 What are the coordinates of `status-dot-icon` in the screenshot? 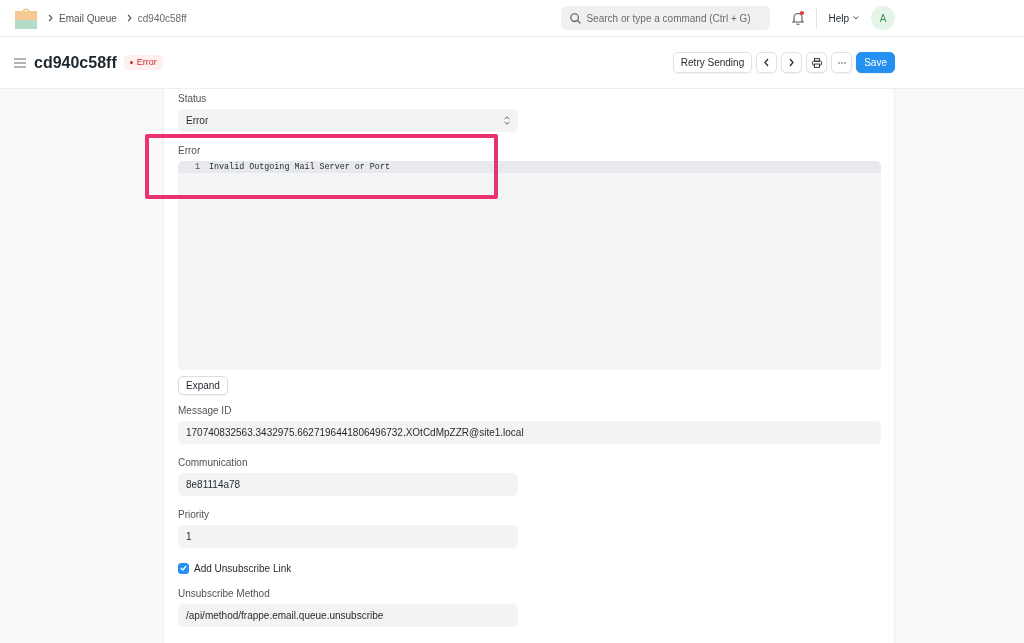 It's located at (131, 62).